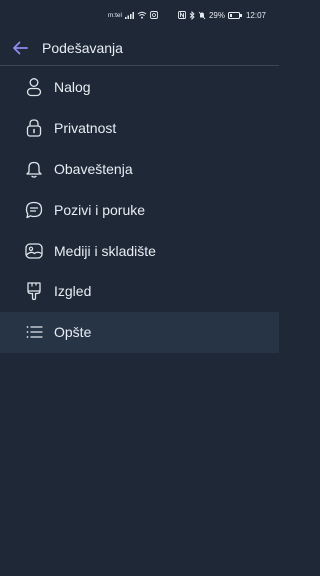 The width and height of the screenshot is (320, 576). What do you see at coordinates (139, 332) in the screenshot?
I see `menu-item-opste: Opšte` at bounding box center [139, 332].